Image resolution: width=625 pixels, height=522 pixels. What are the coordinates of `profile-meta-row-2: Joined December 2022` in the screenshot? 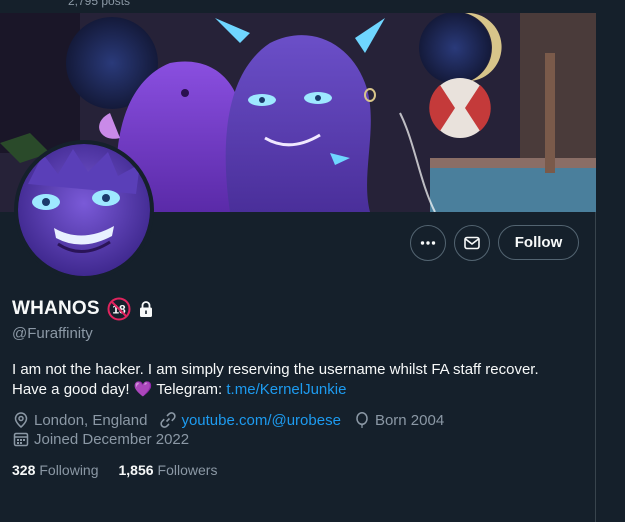 It's located at (106, 439).